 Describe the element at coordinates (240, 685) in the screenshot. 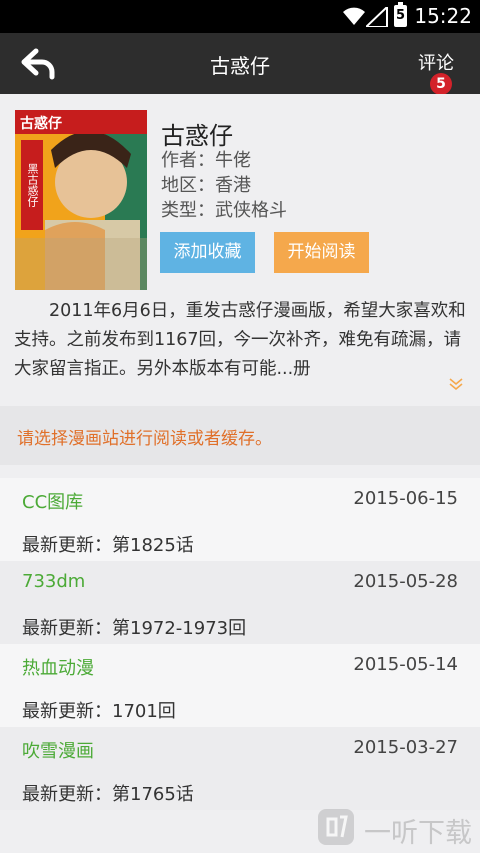

I see `source-item: 热血动漫 2015-05-14 最新更新：1701回` at that location.